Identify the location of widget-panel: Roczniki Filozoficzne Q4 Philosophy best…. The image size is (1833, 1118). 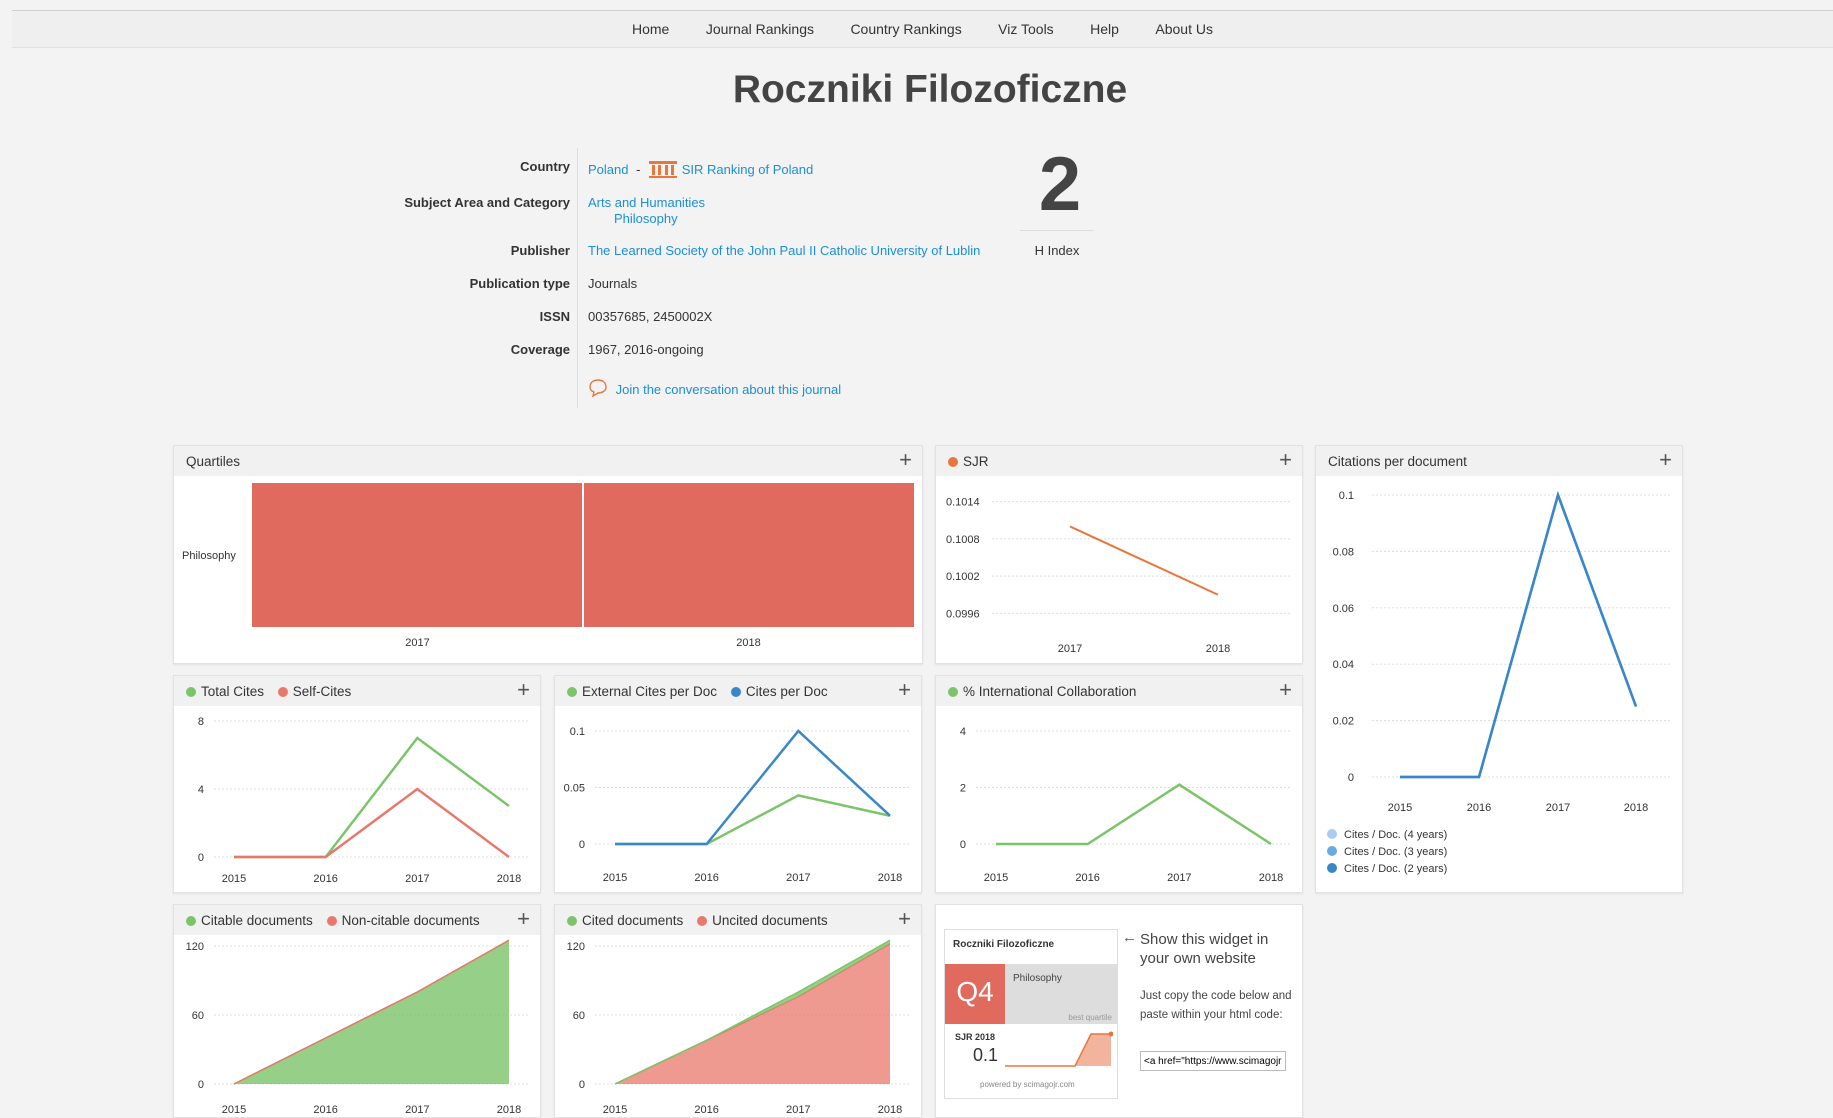
(1119, 1011).